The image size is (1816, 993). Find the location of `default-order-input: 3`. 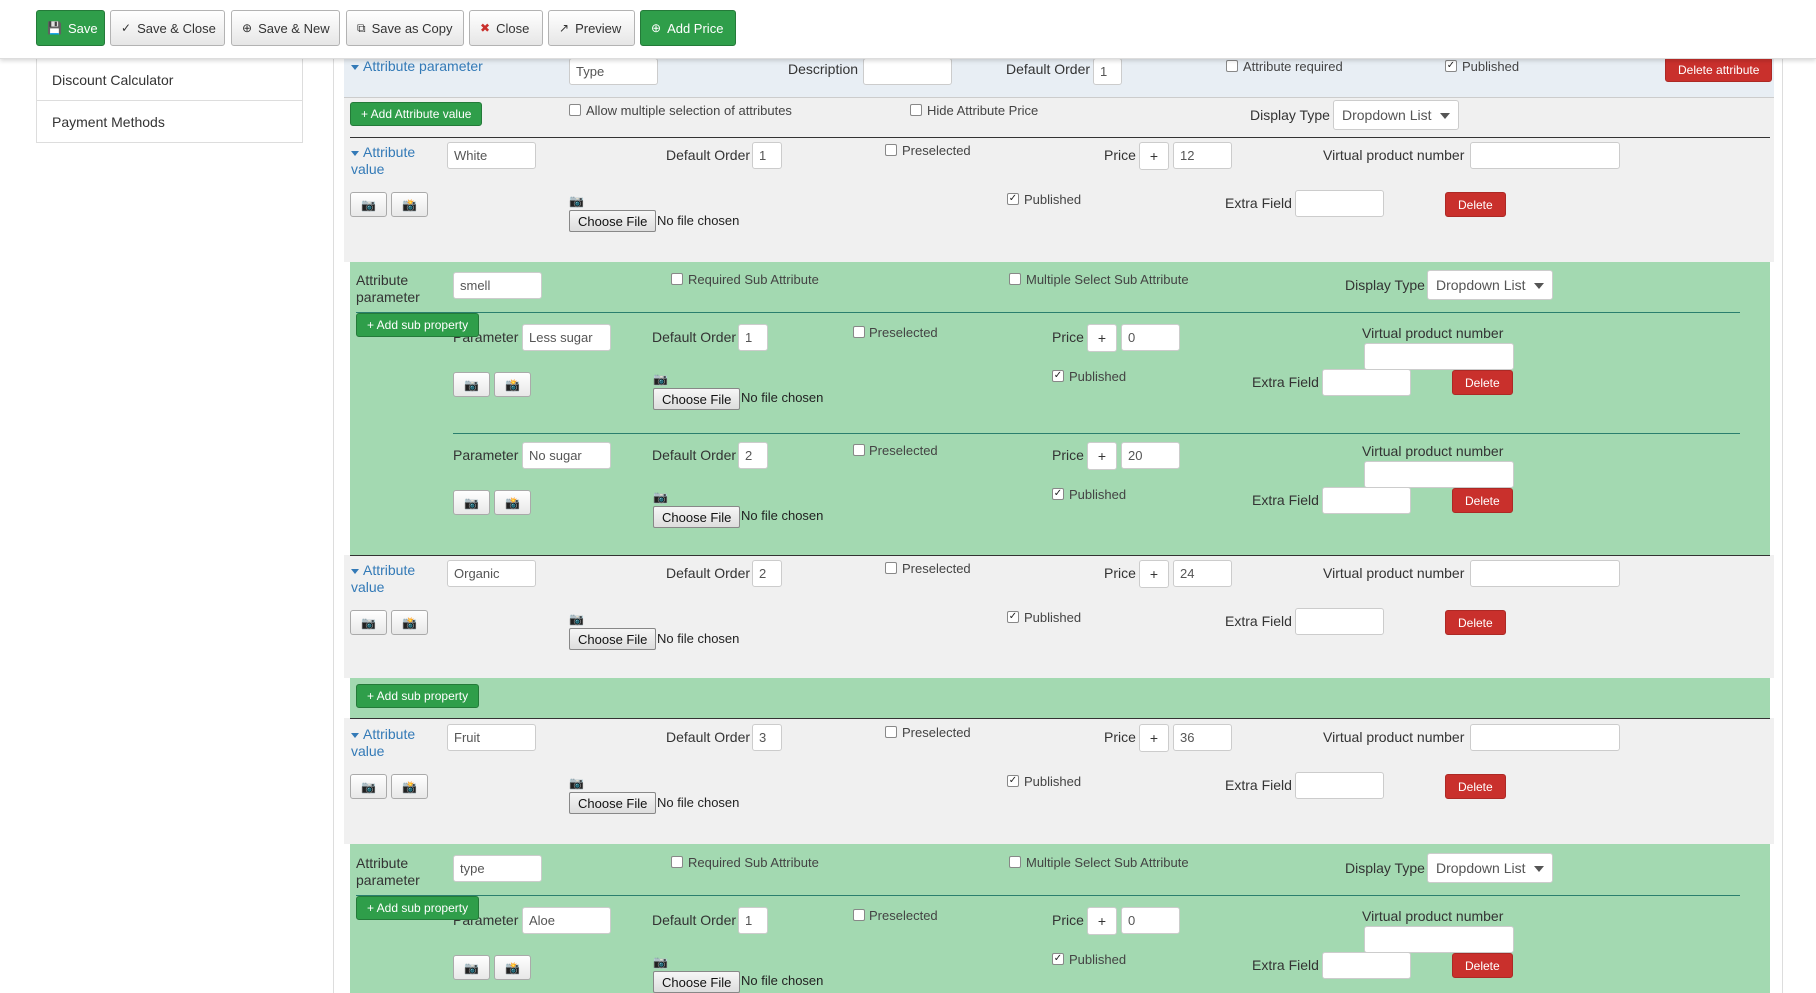

default-order-input: 3 is located at coordinates (767, 737).